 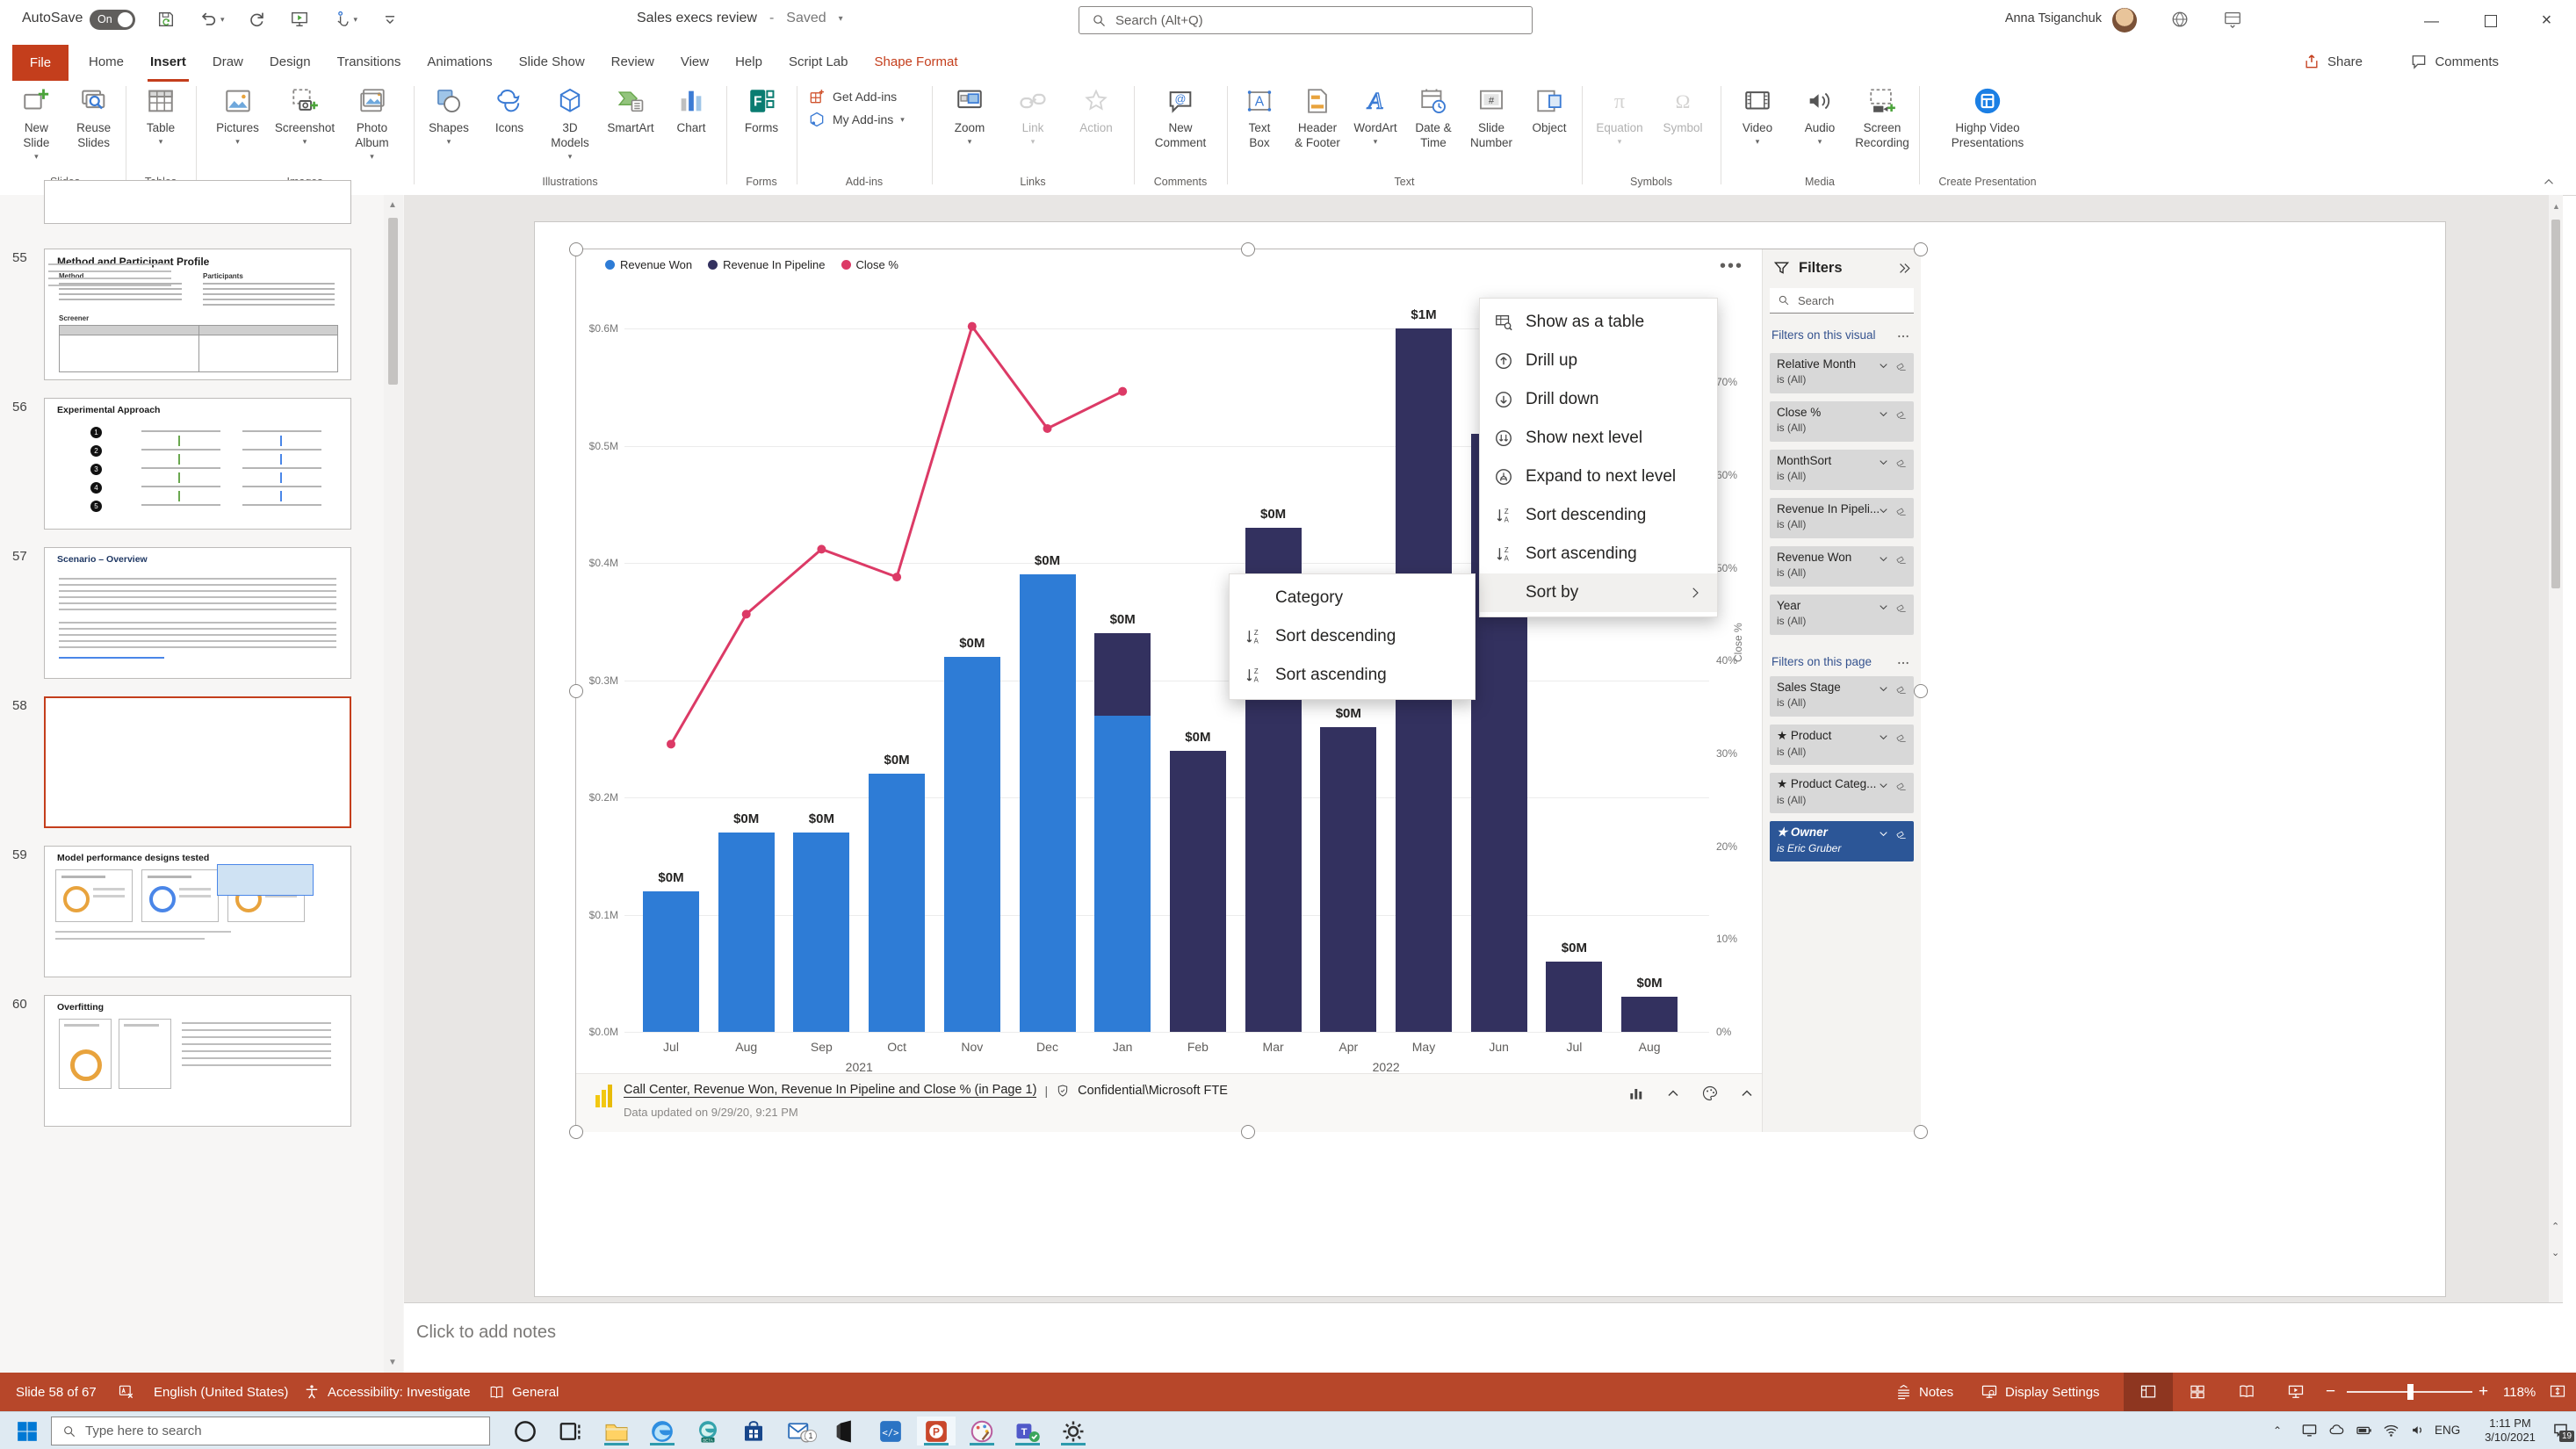 I want to click on taskbar-app-edge, so click(x=662, y=1431).